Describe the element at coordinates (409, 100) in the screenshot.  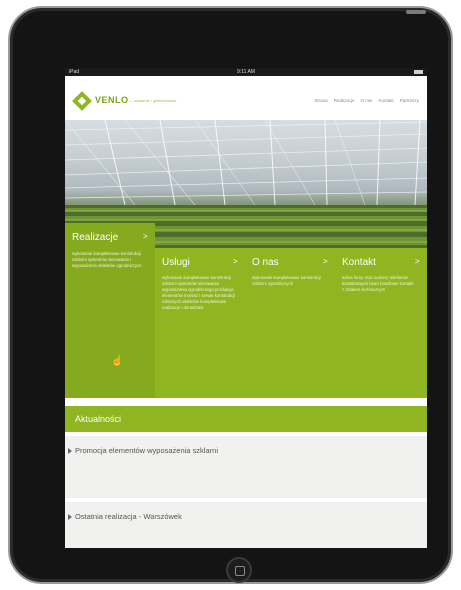
I see `nav-link-partnerzy: Partnerzy` at that location.